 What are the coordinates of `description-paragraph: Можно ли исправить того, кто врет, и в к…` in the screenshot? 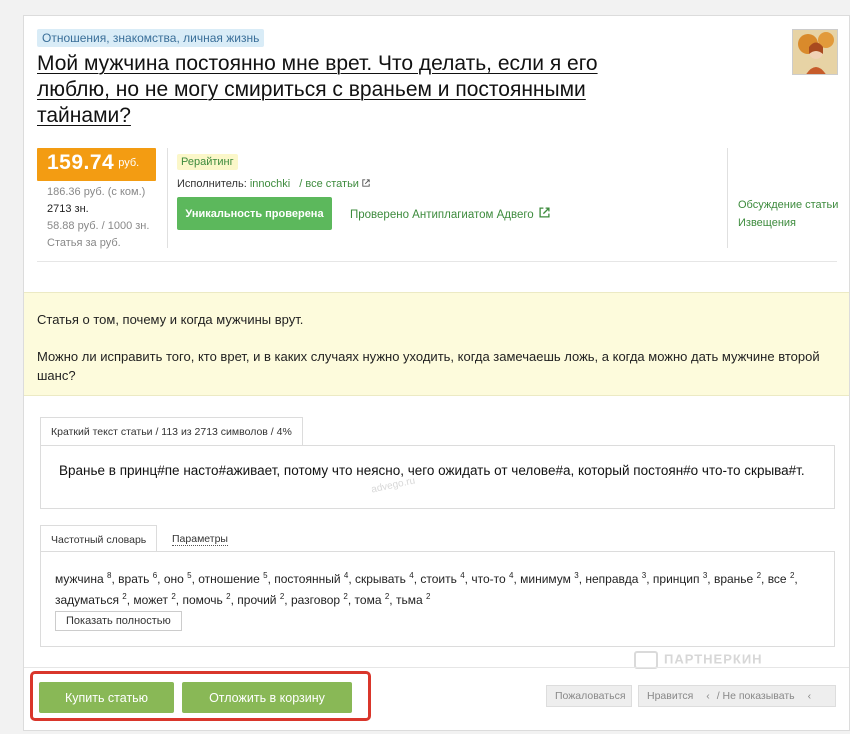 It's located at (428, 366).